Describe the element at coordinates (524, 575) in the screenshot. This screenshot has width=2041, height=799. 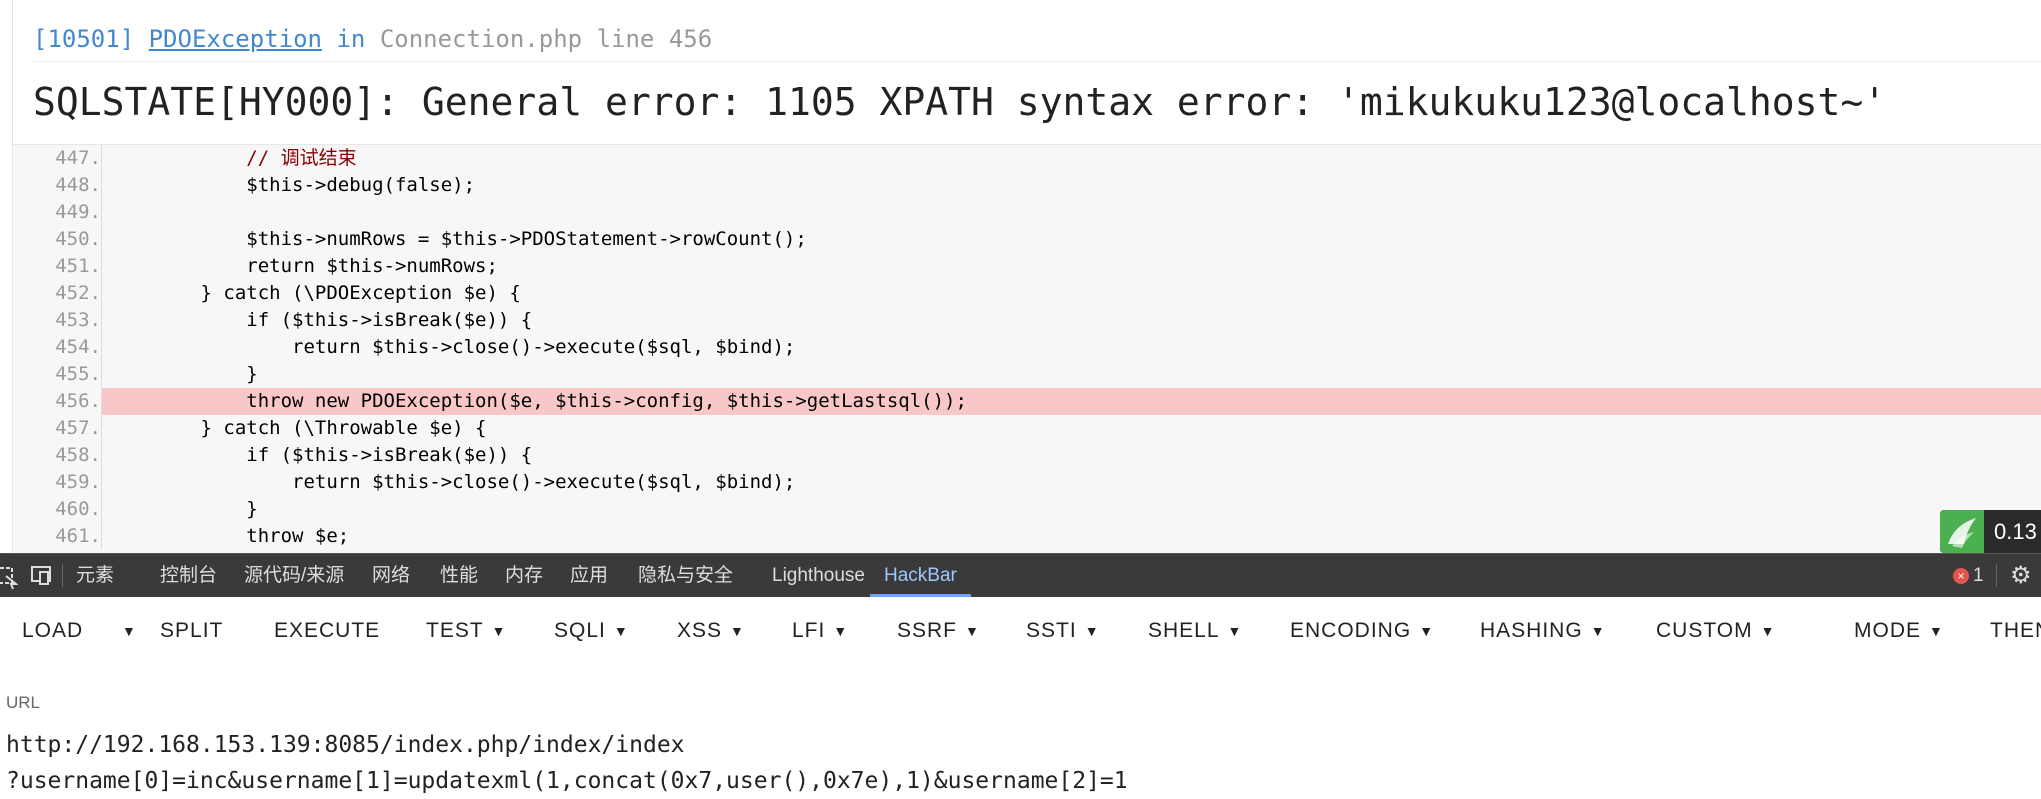
I see `tab-memory: 内存` at that location.